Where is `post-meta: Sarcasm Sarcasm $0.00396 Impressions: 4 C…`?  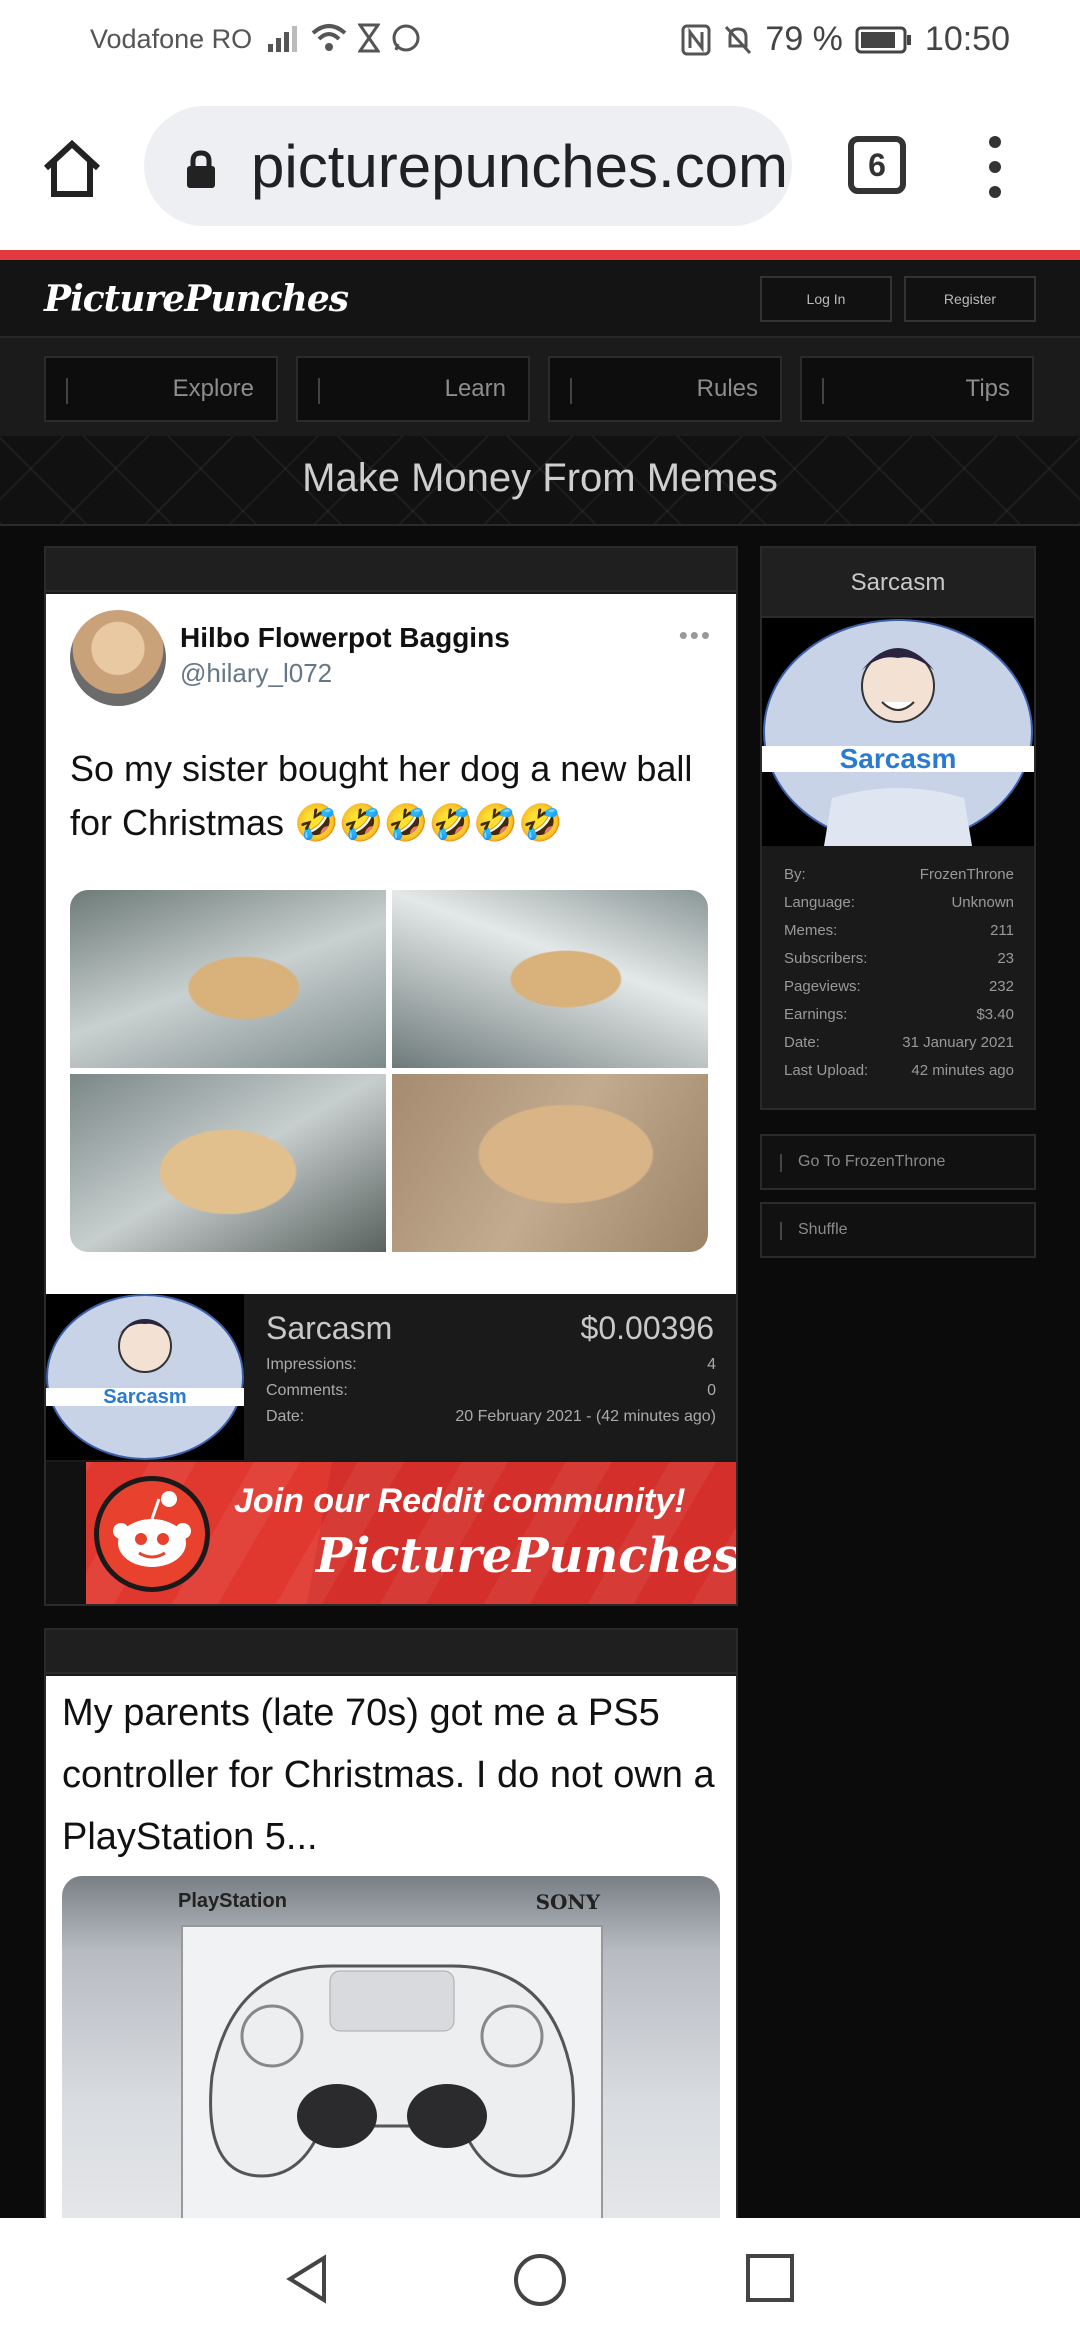
post-meta: Sarcasm Sarcasm $0.00396 Impressions: 4 C… is located at coordinates (391, 1377).